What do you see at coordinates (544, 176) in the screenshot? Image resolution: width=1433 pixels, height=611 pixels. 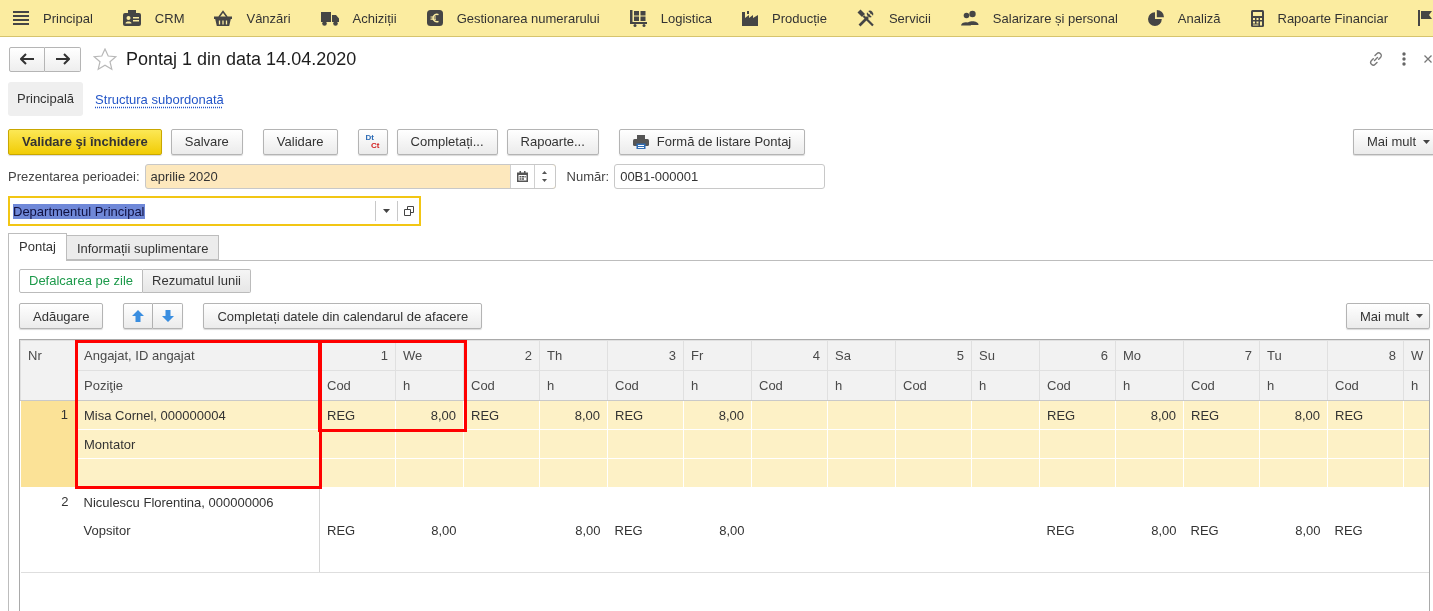 I see `spin-button` at bounding box center [544, 176].